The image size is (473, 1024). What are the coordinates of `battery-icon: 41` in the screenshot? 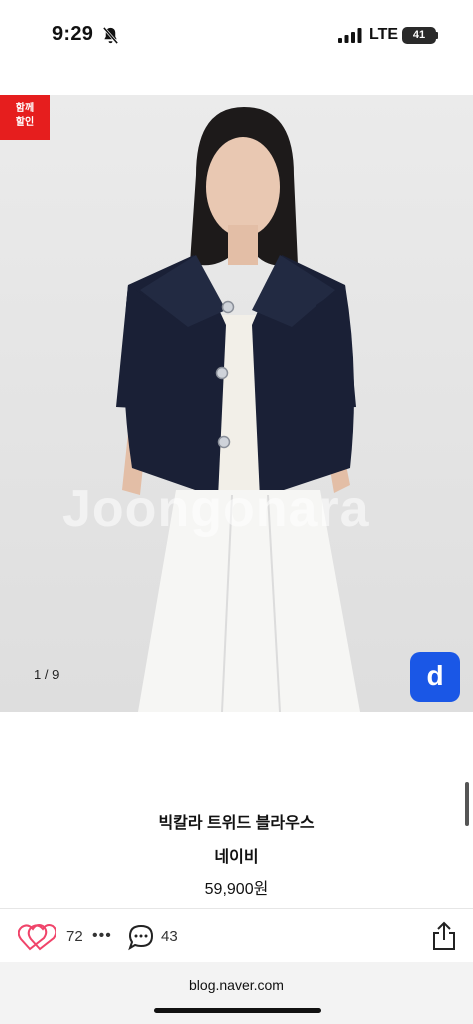 It's located at (419, 35).